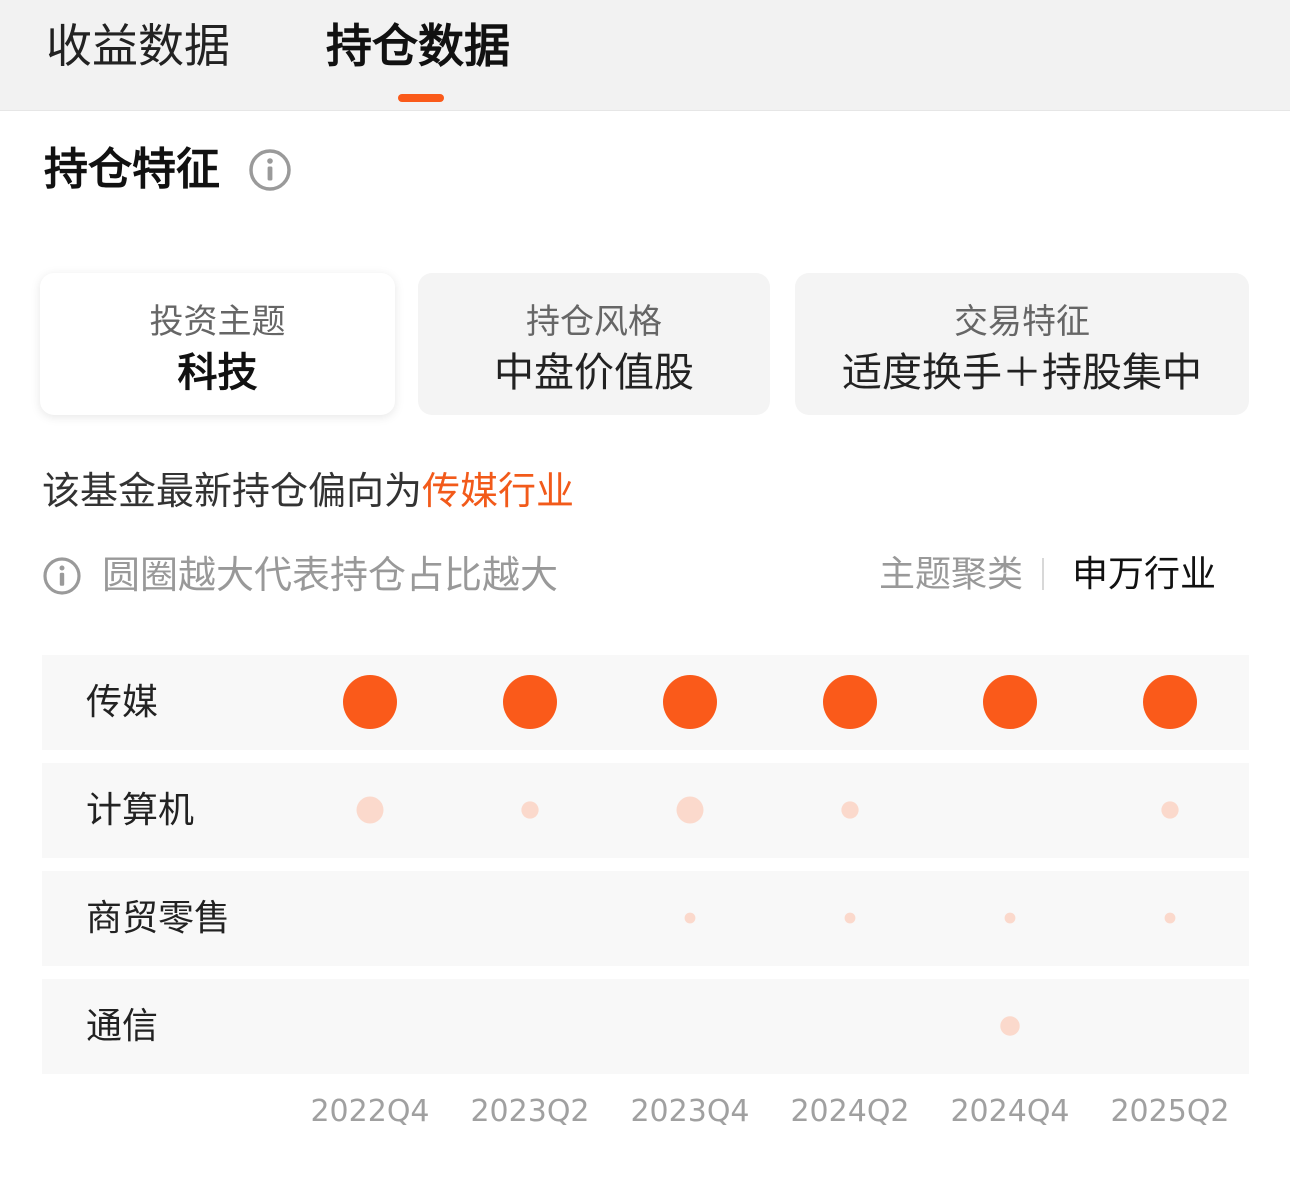 The height and width of the screenshot is (1185, 1290). Describe the element at coordinates (418, 46) in the screenshot. I see `tab-holdings: 持仓数据` at that location.